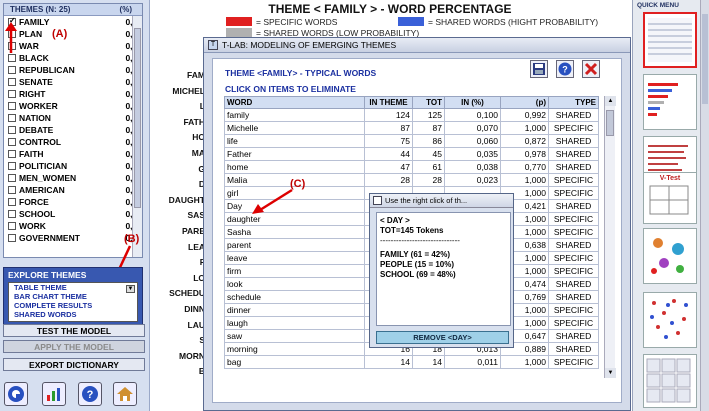 The width and height of the screenshot is (709, 411). I want to click on themes-scrollbar, so click(137, 136).